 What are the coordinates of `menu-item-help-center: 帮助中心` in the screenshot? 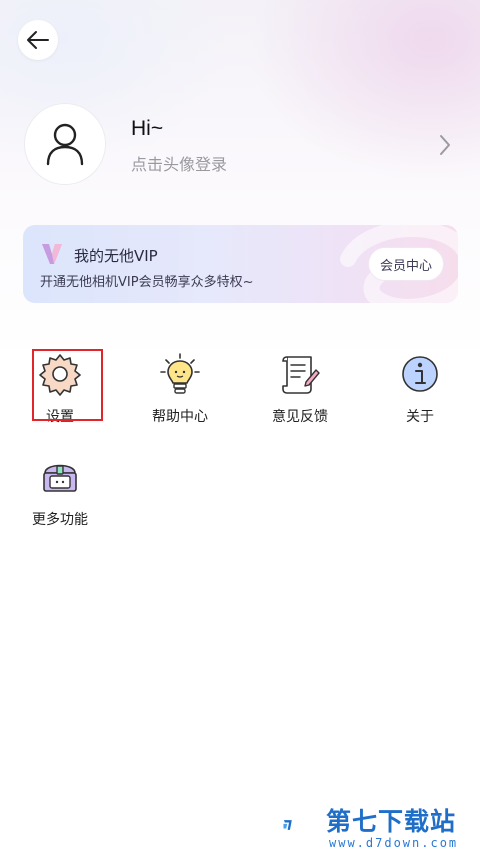 It's located at (180, 392).